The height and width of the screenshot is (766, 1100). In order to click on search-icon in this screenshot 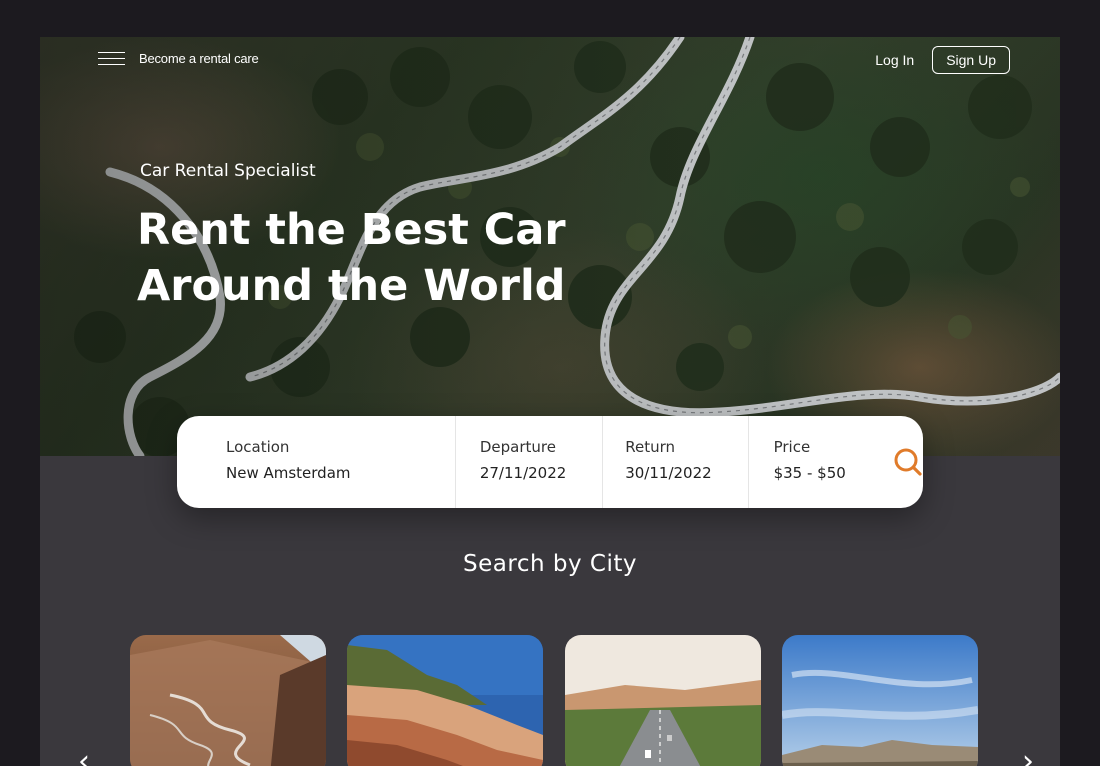, I will do `click(908, 462)`.